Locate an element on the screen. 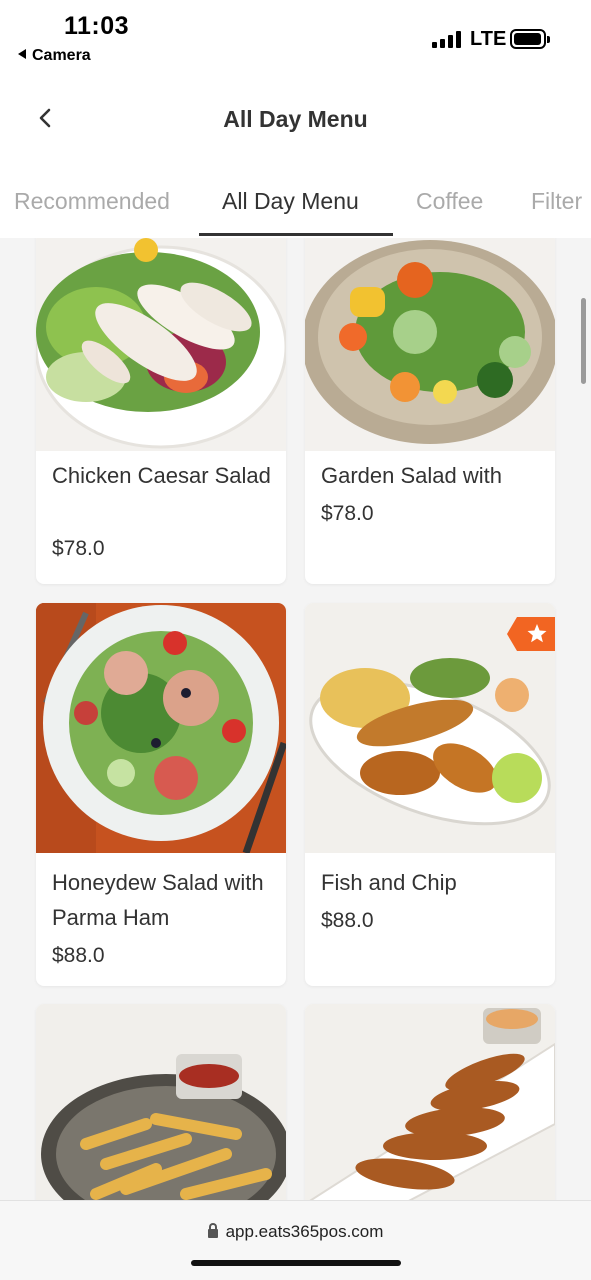  star-icon is located at coordinates (531, 634).